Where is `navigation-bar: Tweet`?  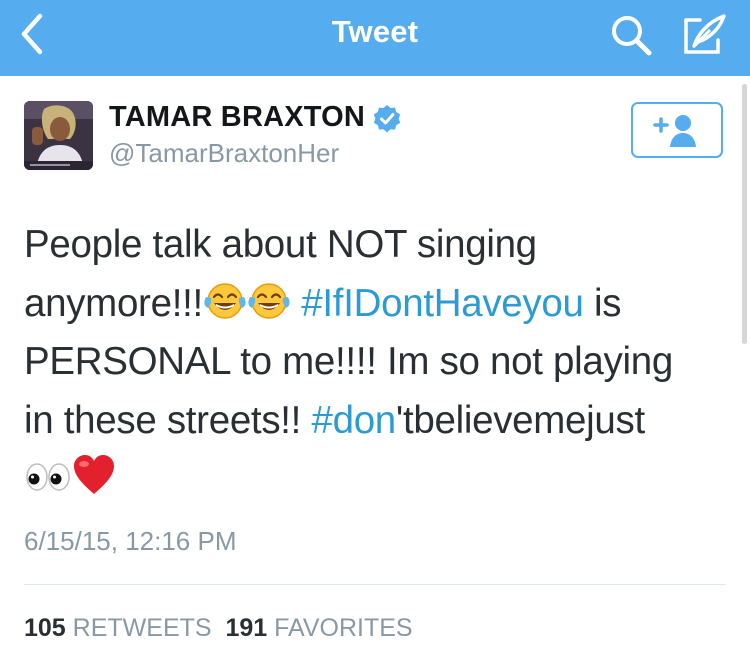
navigation-bar: Tweet is located at coordinates (375, 38).